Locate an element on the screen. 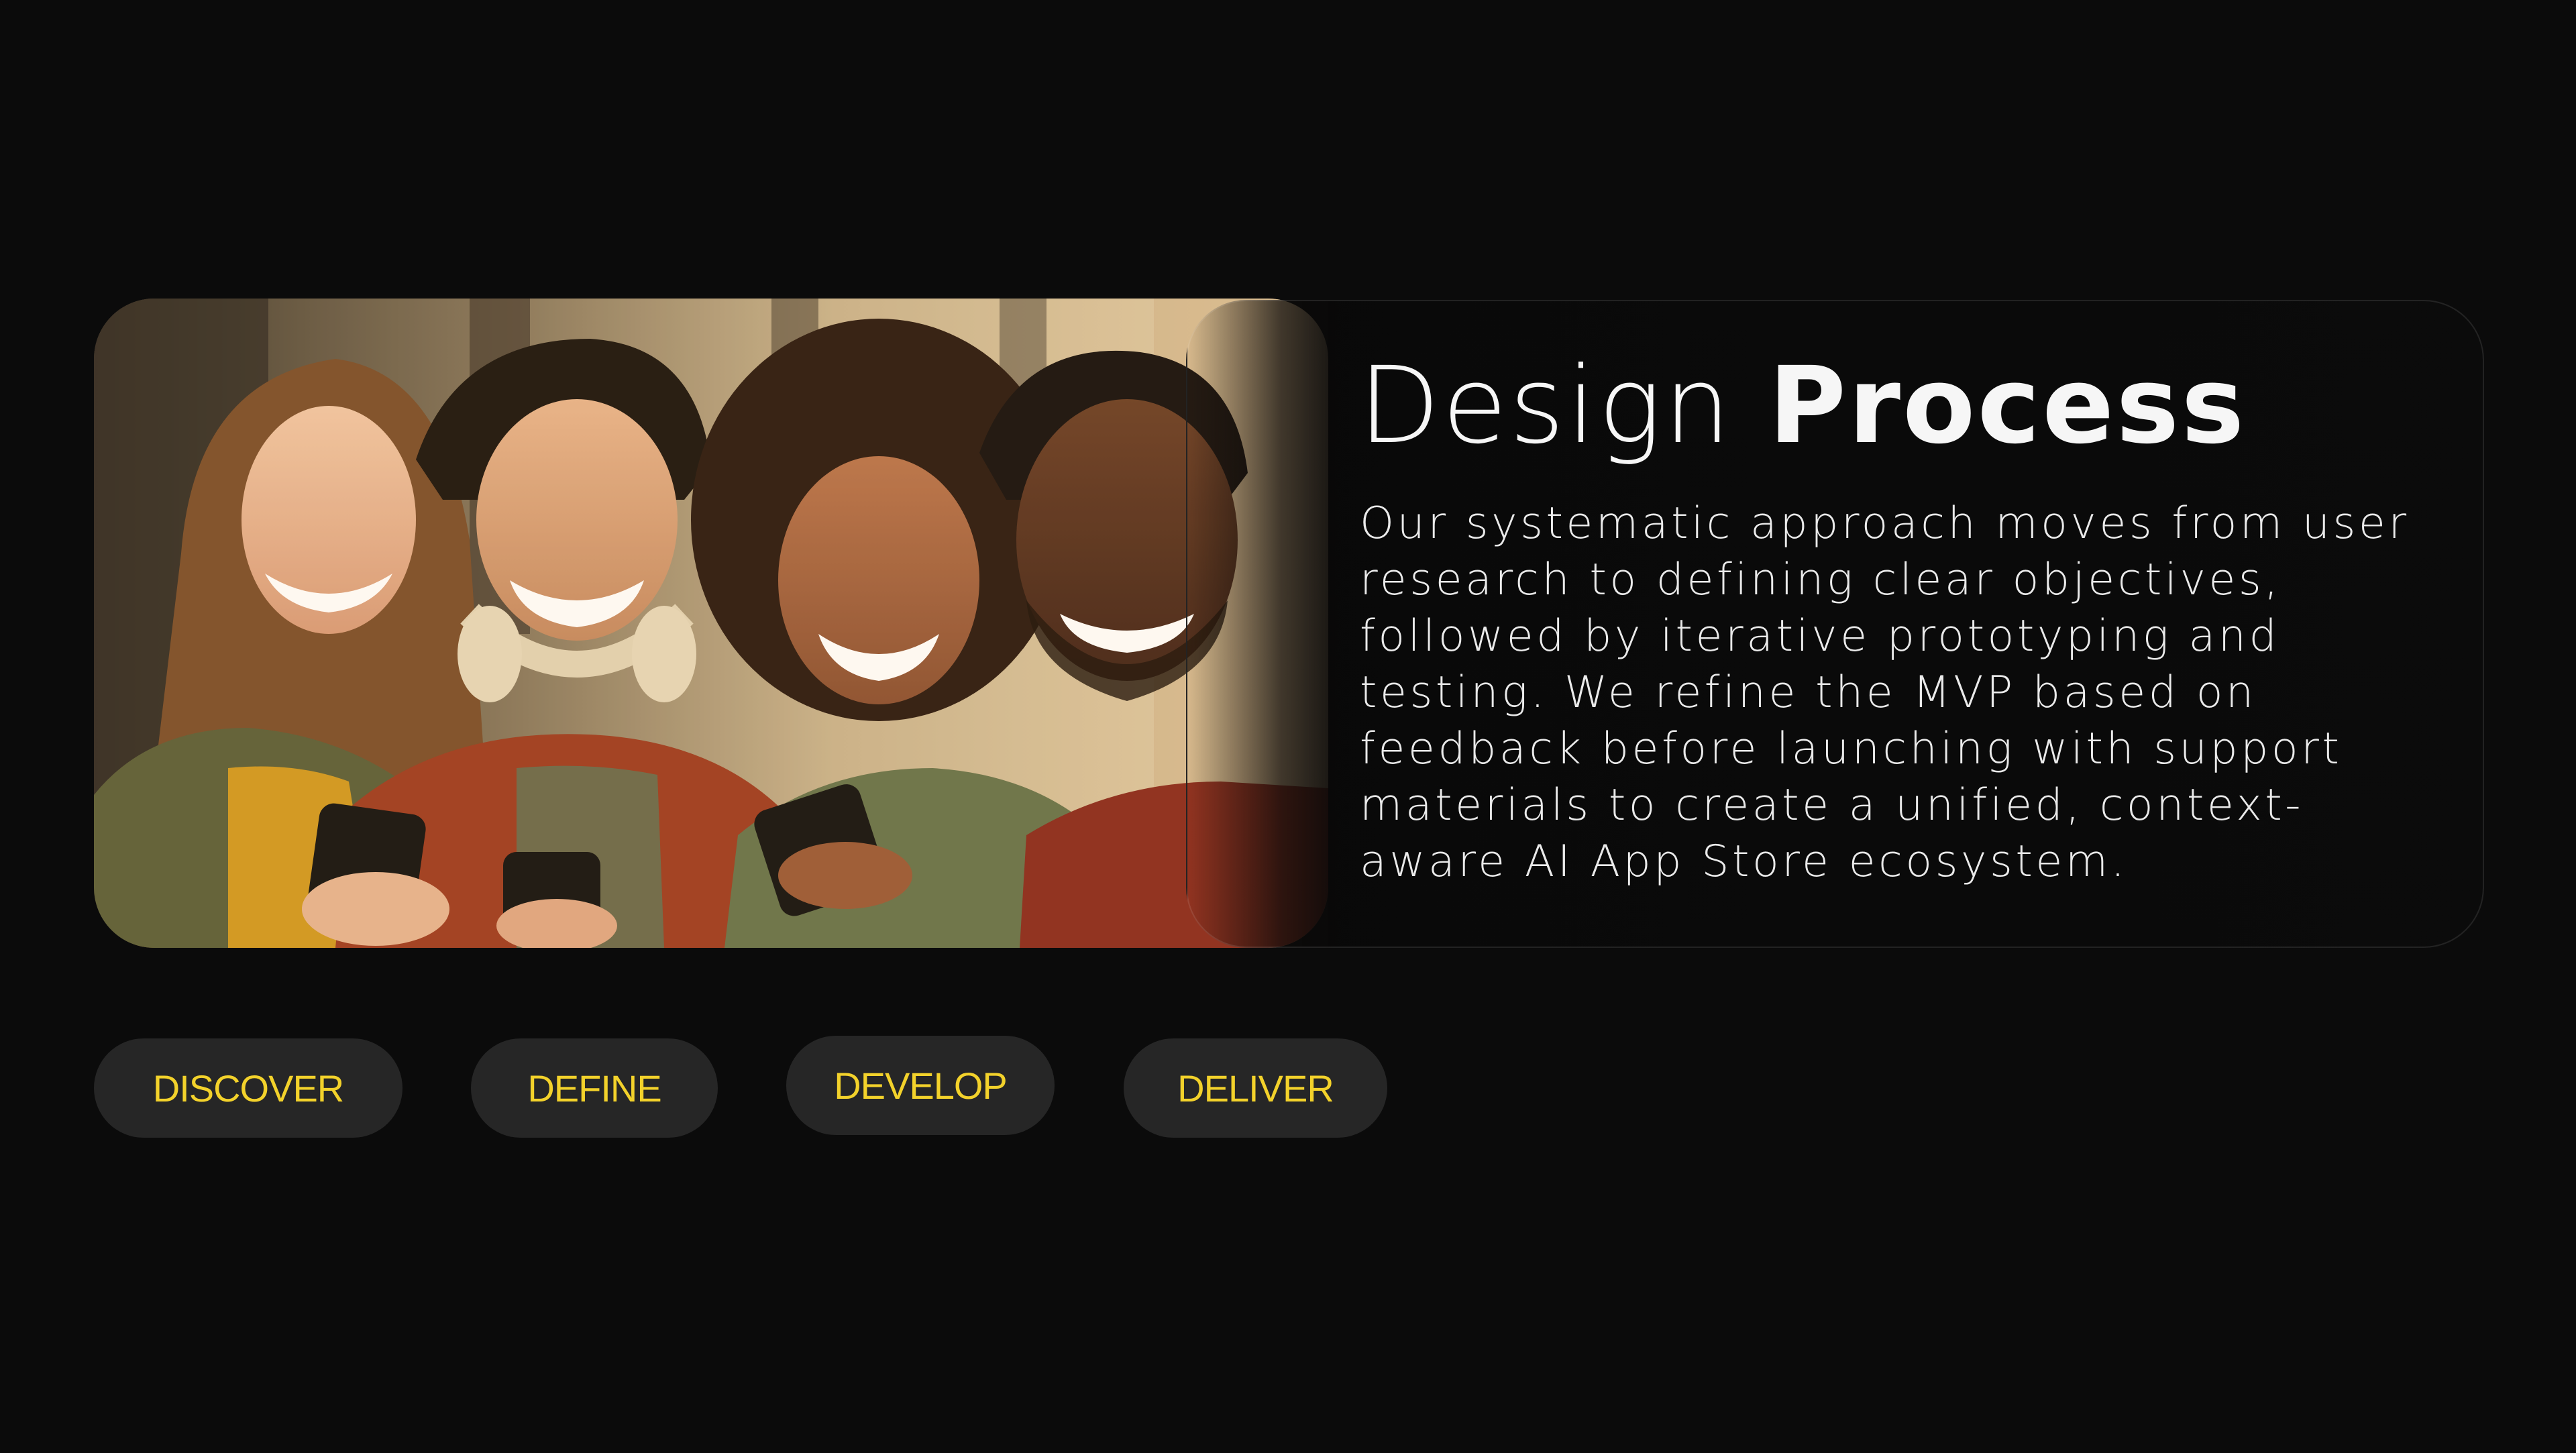 The width and height of the screenshot is (2576, 1453). phase-pill-define: DEFINE is located at coordinates (594, 1088).